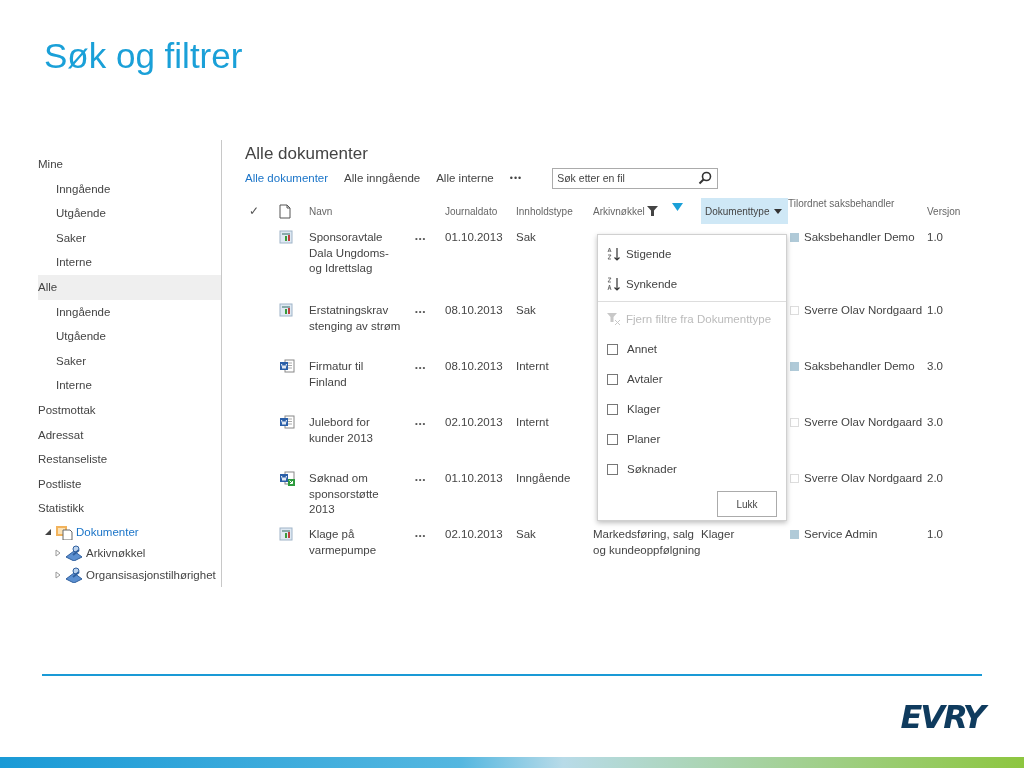  Describe the element at coordinates (285, 211) in the screenshot. I see `document-icon` at that location.